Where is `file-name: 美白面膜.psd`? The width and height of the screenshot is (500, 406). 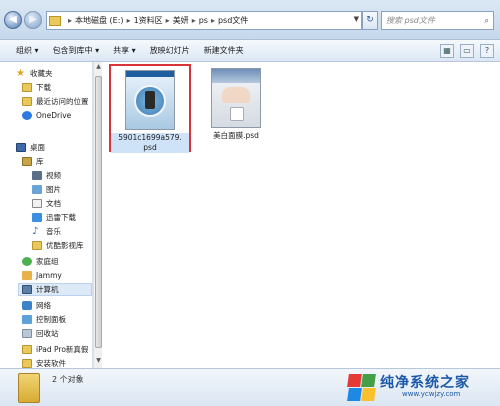 file-name: 美白面膜.psd is located at coordinates (236, 135).